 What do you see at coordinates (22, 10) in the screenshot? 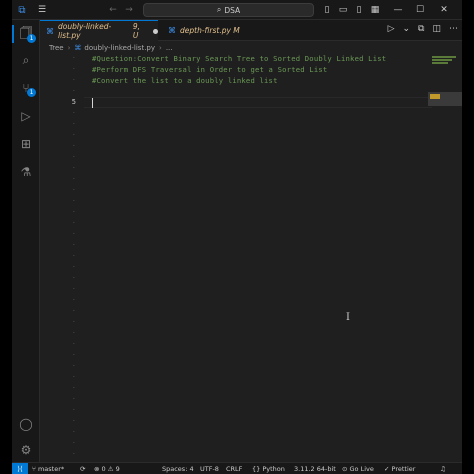
I see `vscode-logo-icon: ⧉` at bounding box center [22, 10].